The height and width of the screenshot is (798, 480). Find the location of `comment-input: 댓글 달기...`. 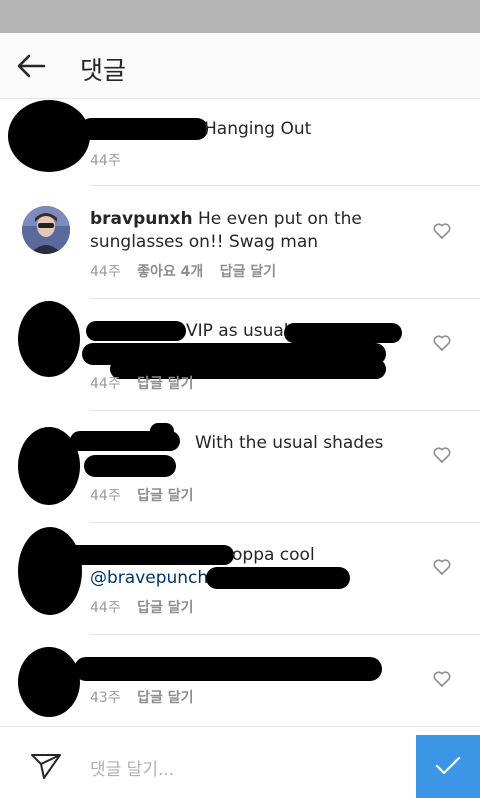

comment-input: 댓글 달기... is located at coordinates (132, 767).